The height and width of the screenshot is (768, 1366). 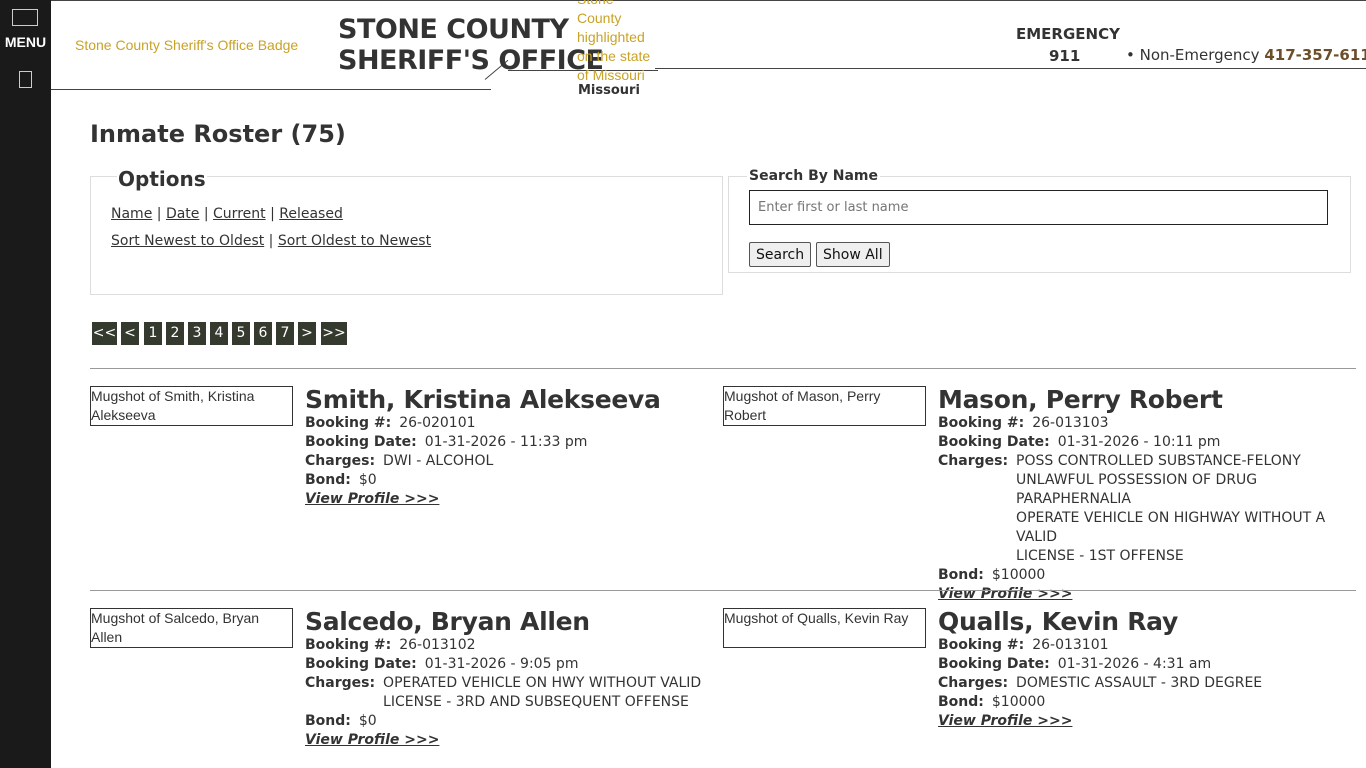 I want to click on booking-date: 01-31-2026 - 11:33 pm, so click(x=506, y=442).